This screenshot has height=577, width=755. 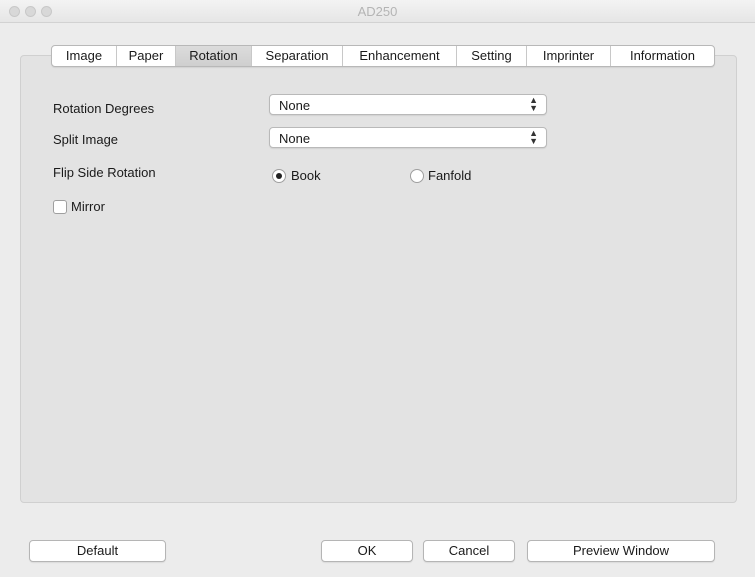 What do you see at coordinates (408, 104) in the screenshot?
I see `rotation-degrees-select: None ▲ ▼` at bounding box center [408, 104].